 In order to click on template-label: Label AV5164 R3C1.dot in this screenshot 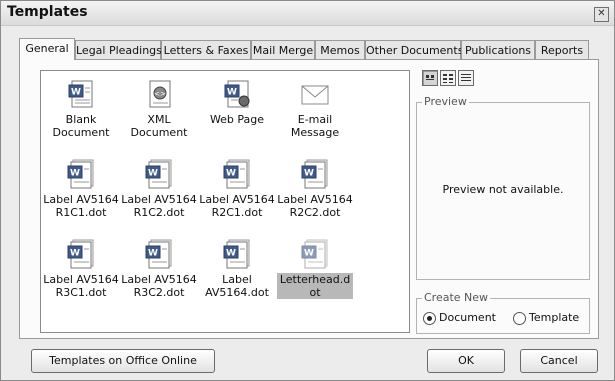, I will do `click(81, 286)`.